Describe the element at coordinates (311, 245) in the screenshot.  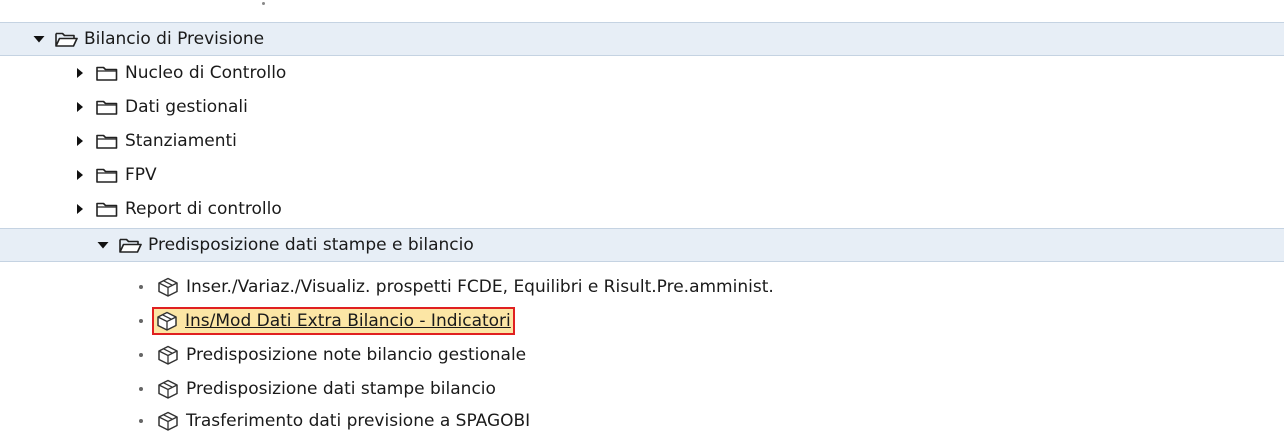
I see `tree-node-label: Predisposizione dati stampe e bilancio` at that location.